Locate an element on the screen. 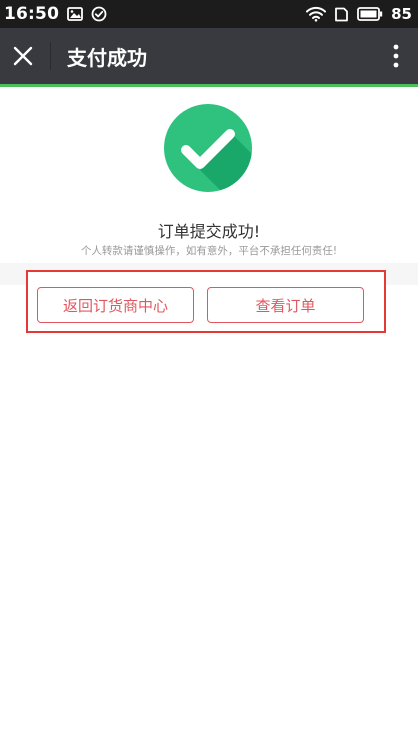 The height and width of the screenshot is (752, 418). header-divider is located at coordinates (50, 56).